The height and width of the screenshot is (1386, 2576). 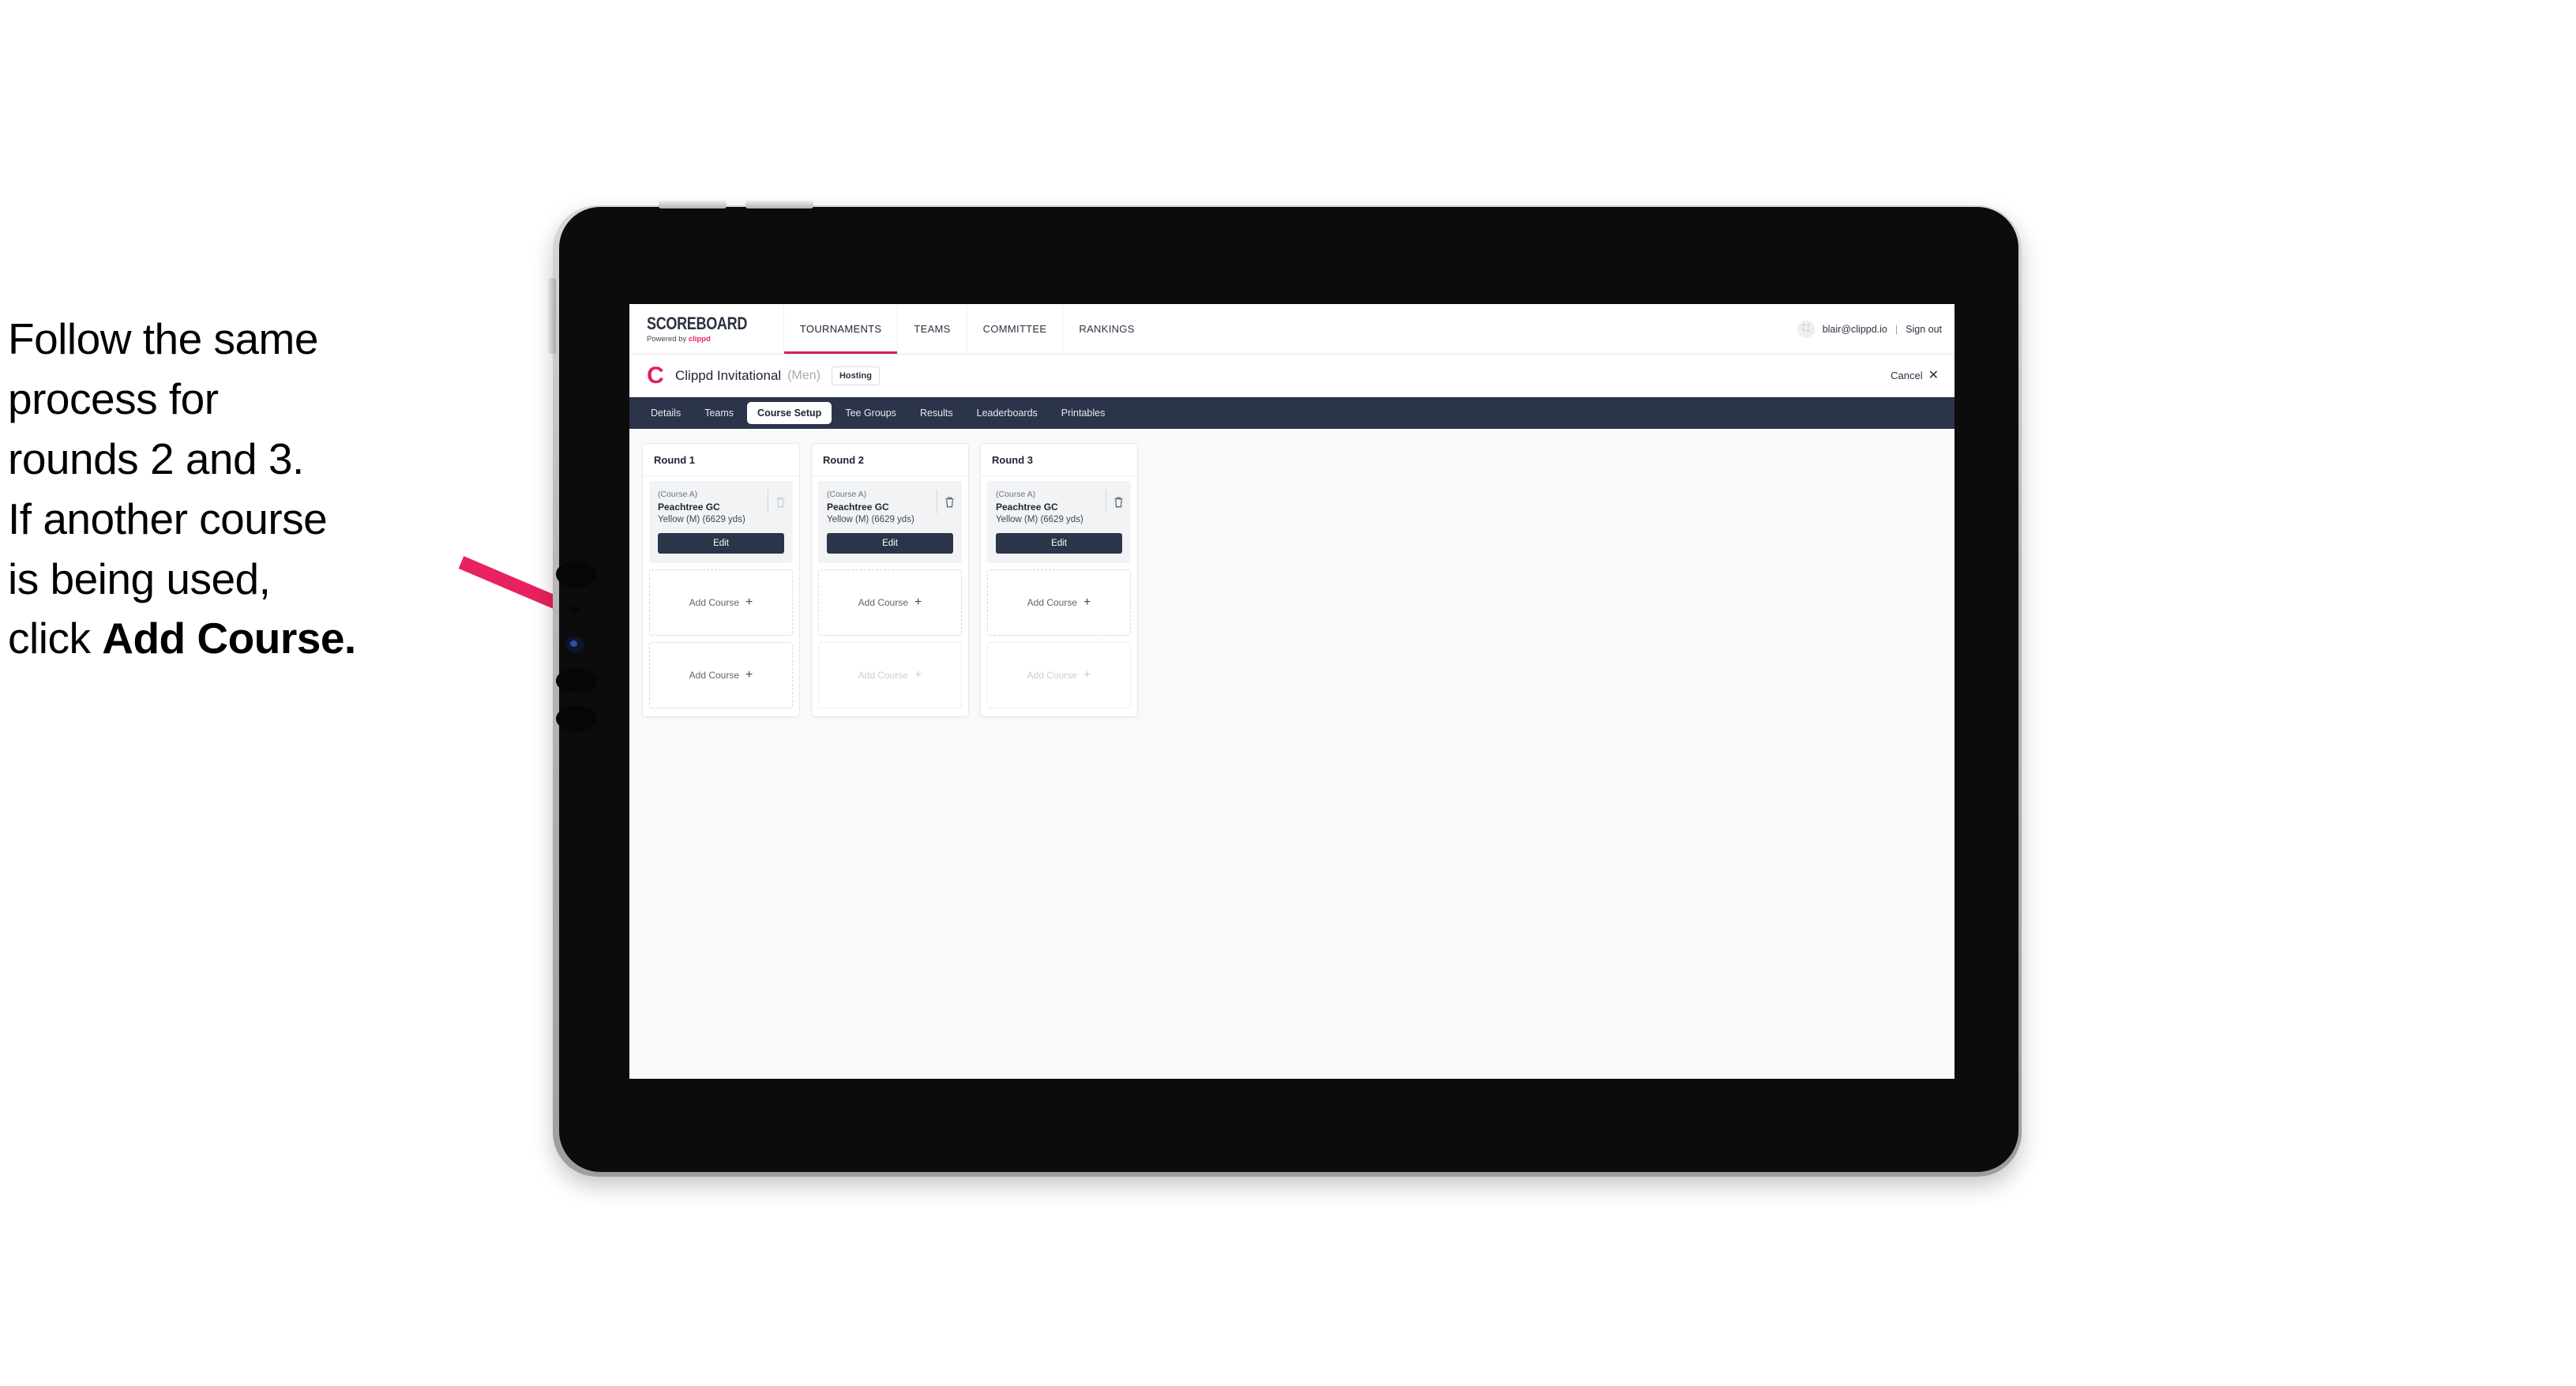 I want to click on add-course-slot-2b: Add Course +, so click(x=890, y=675).